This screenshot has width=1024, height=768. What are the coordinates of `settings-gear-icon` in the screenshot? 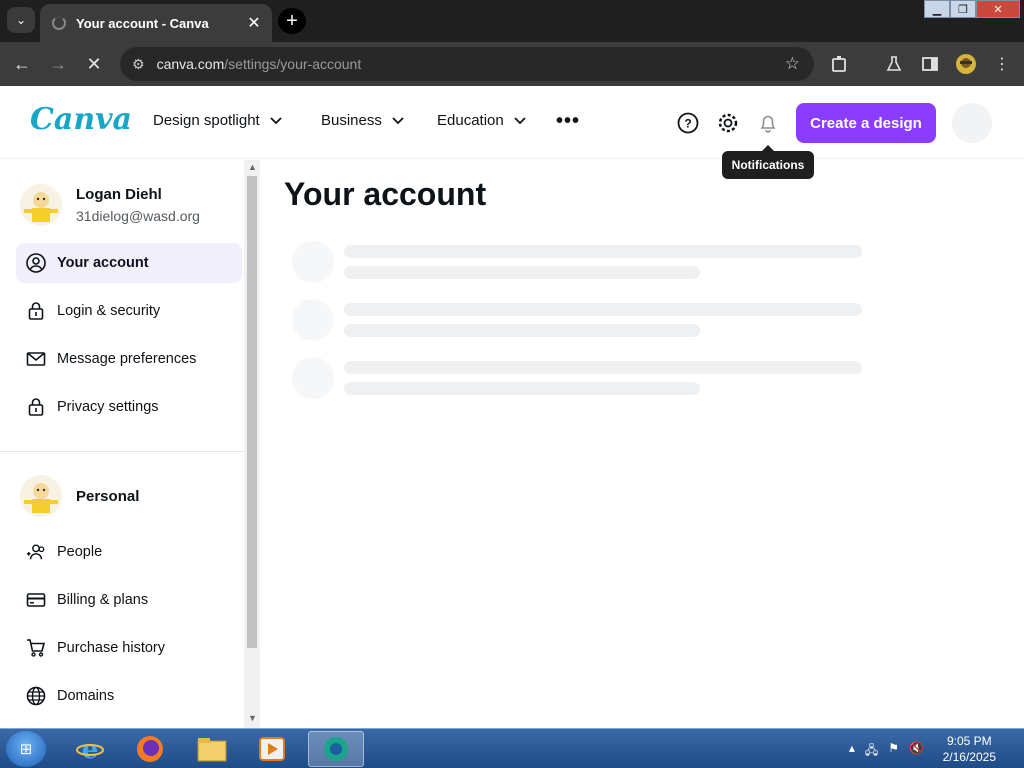 It's located at (728, 123).